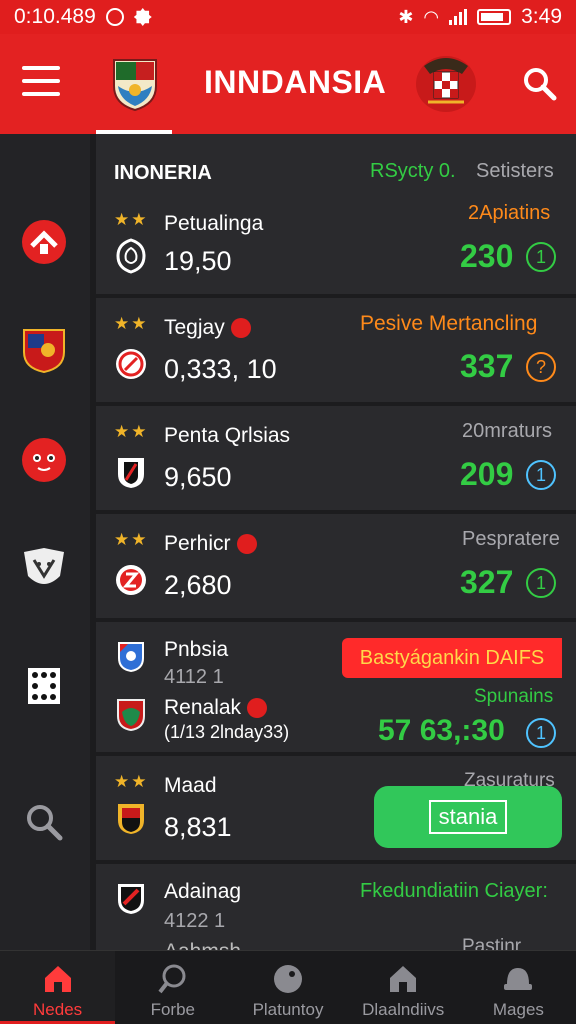  I want to click on team-name-secondary: Aahmsh, so click(202, 945).